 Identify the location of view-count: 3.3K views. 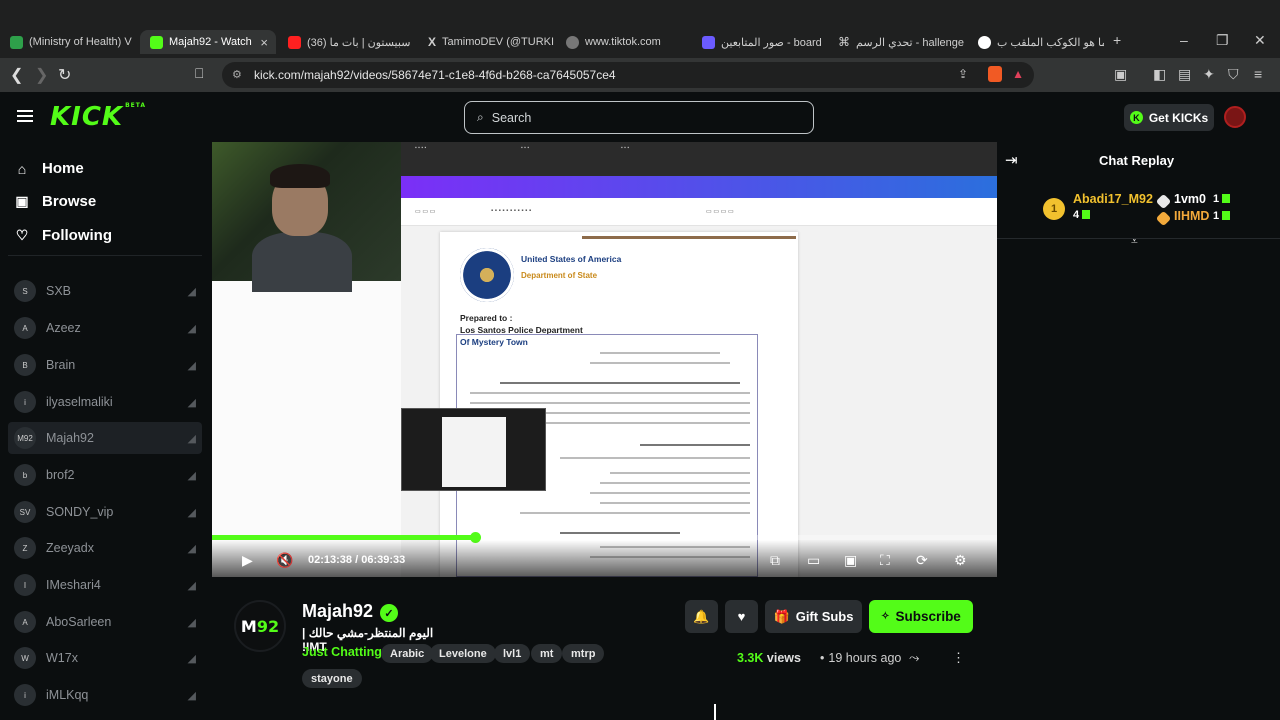
(769, 658).